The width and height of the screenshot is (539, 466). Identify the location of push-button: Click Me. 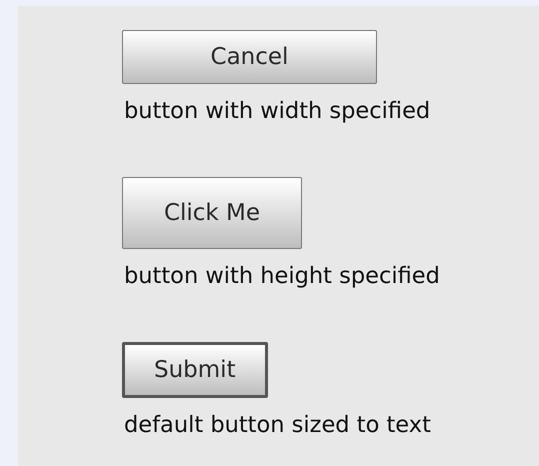
(212, 213).